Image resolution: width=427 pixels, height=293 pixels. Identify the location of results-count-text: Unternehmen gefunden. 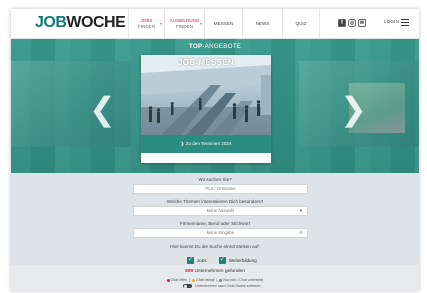
(219, 271).